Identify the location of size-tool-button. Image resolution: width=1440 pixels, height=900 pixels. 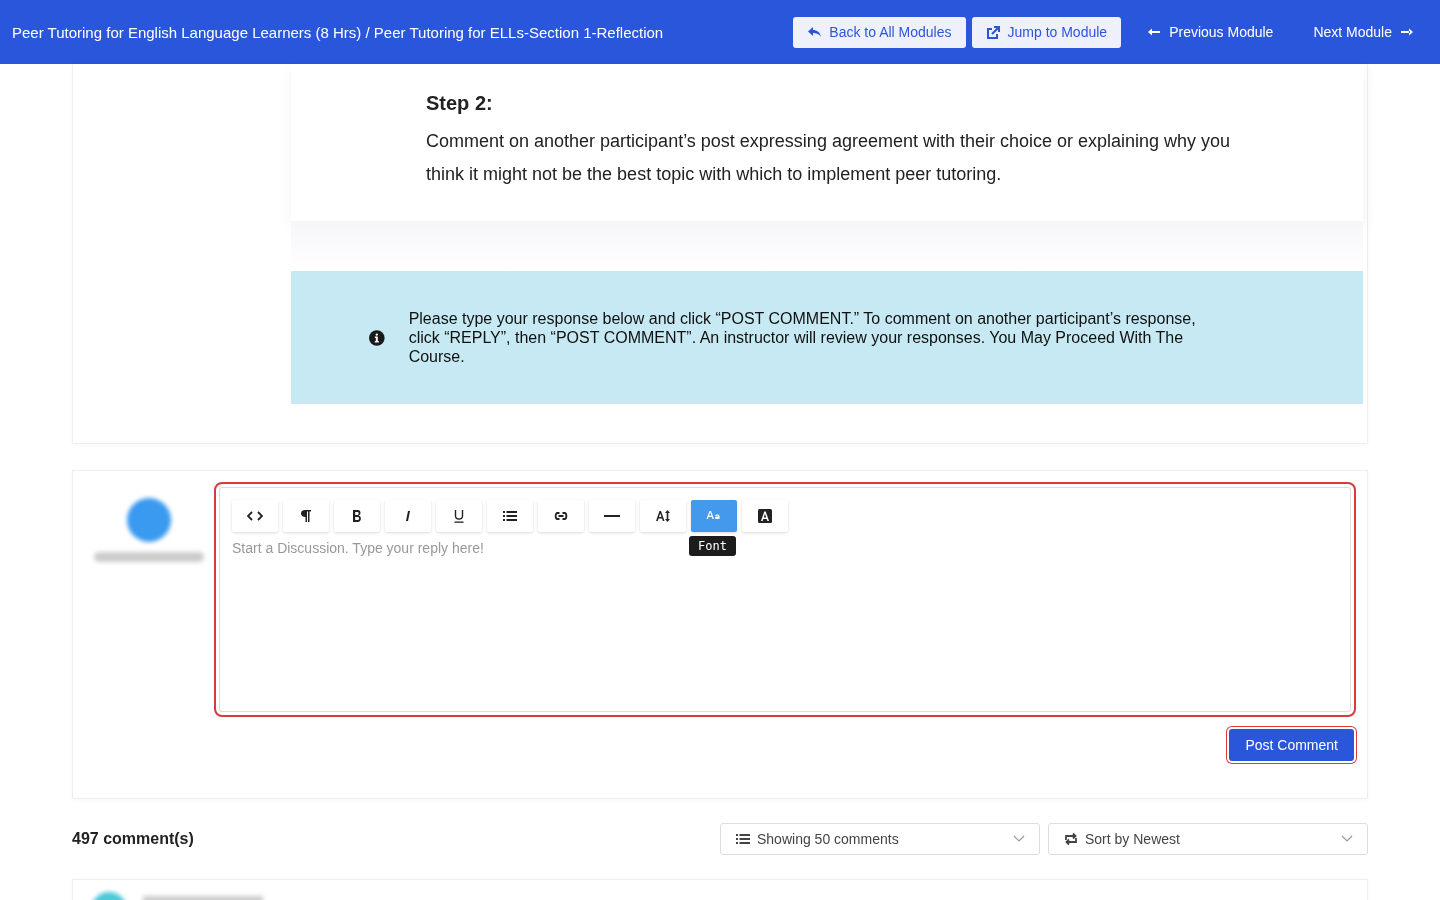
(663, 516).